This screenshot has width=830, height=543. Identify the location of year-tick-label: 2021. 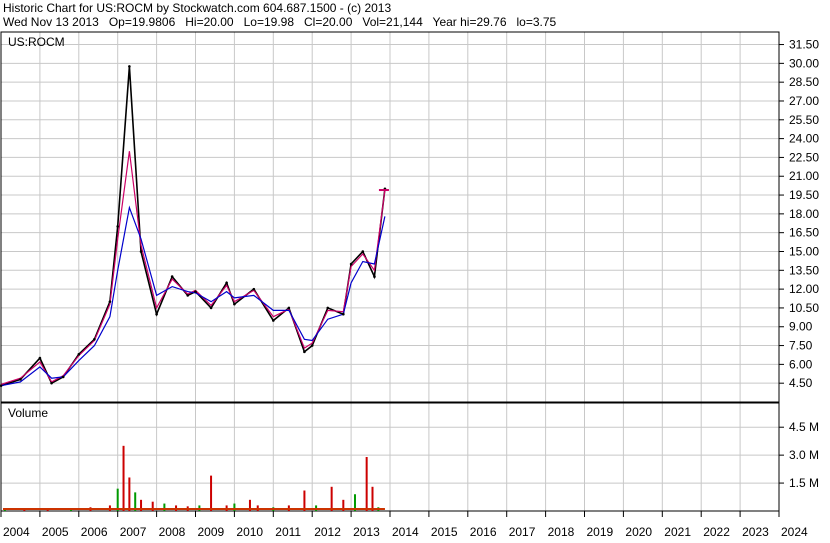
(677, 532).